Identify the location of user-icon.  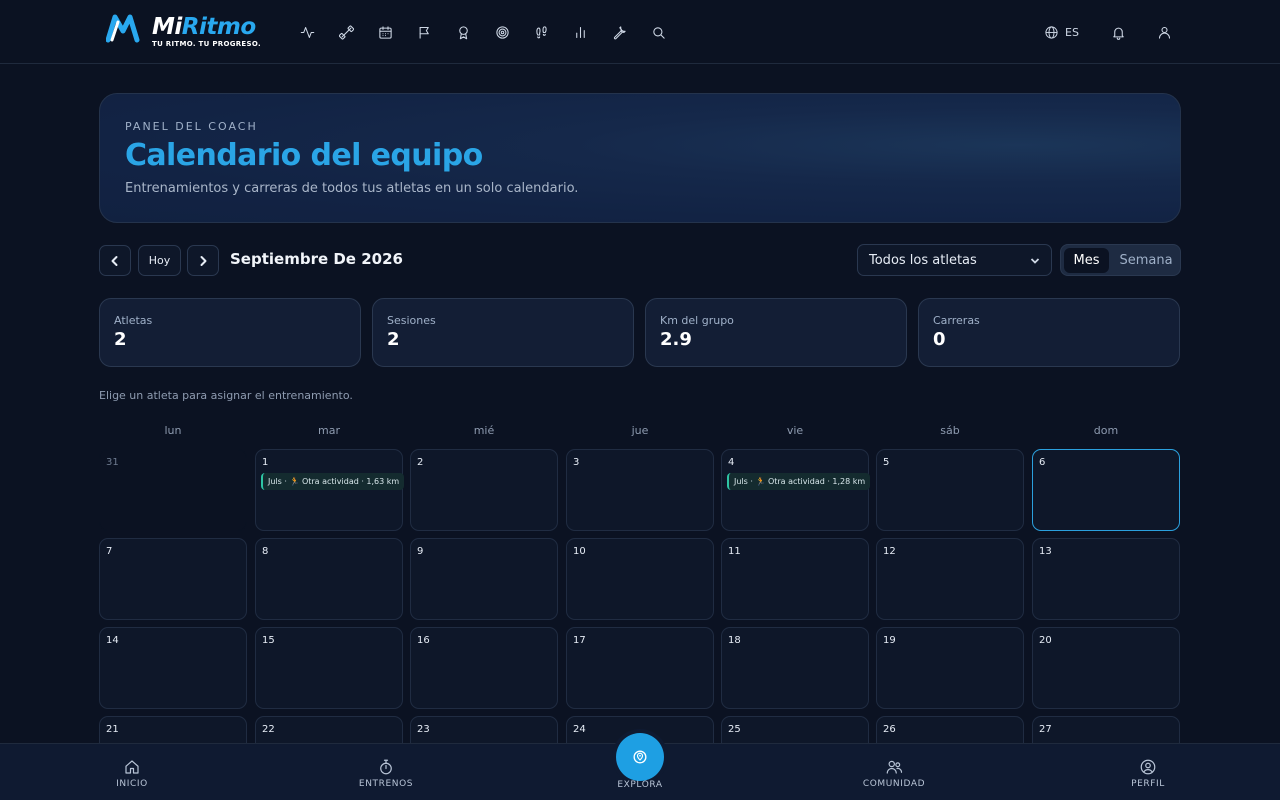
(1164, 32).